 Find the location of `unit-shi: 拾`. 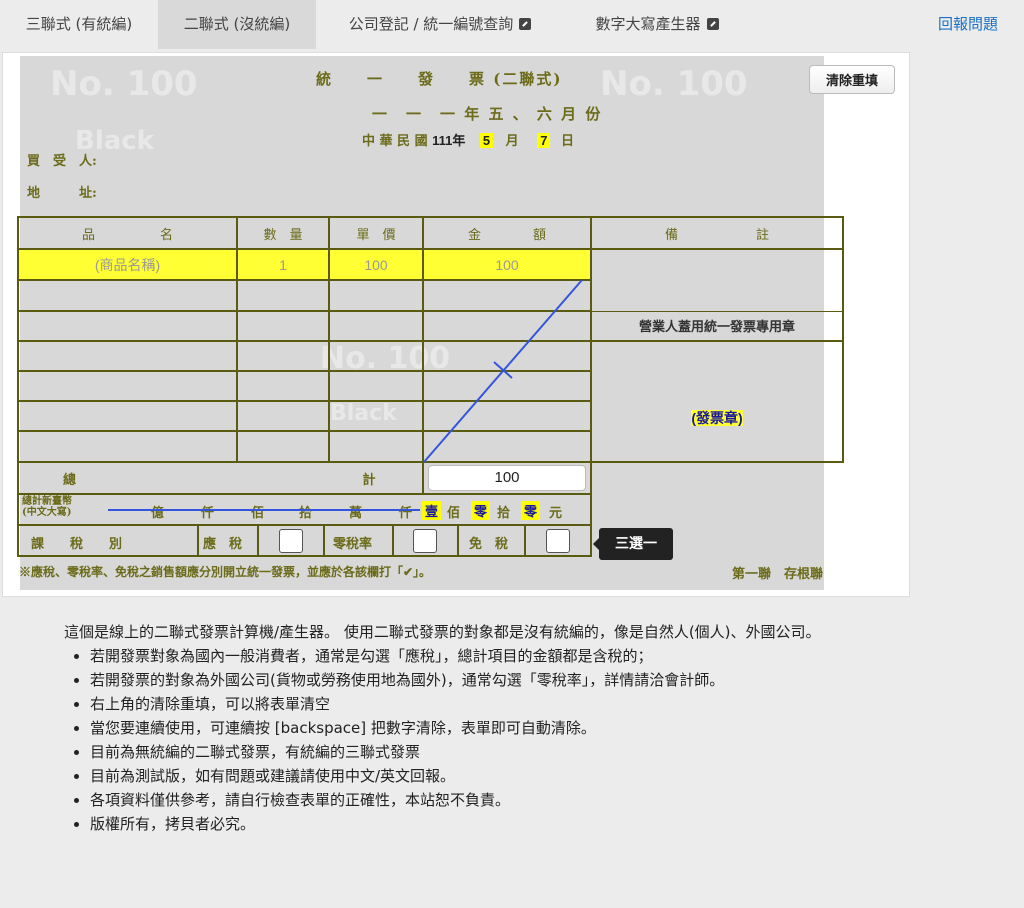

unit-shi: 拾 is located at coordinates (306, 513).